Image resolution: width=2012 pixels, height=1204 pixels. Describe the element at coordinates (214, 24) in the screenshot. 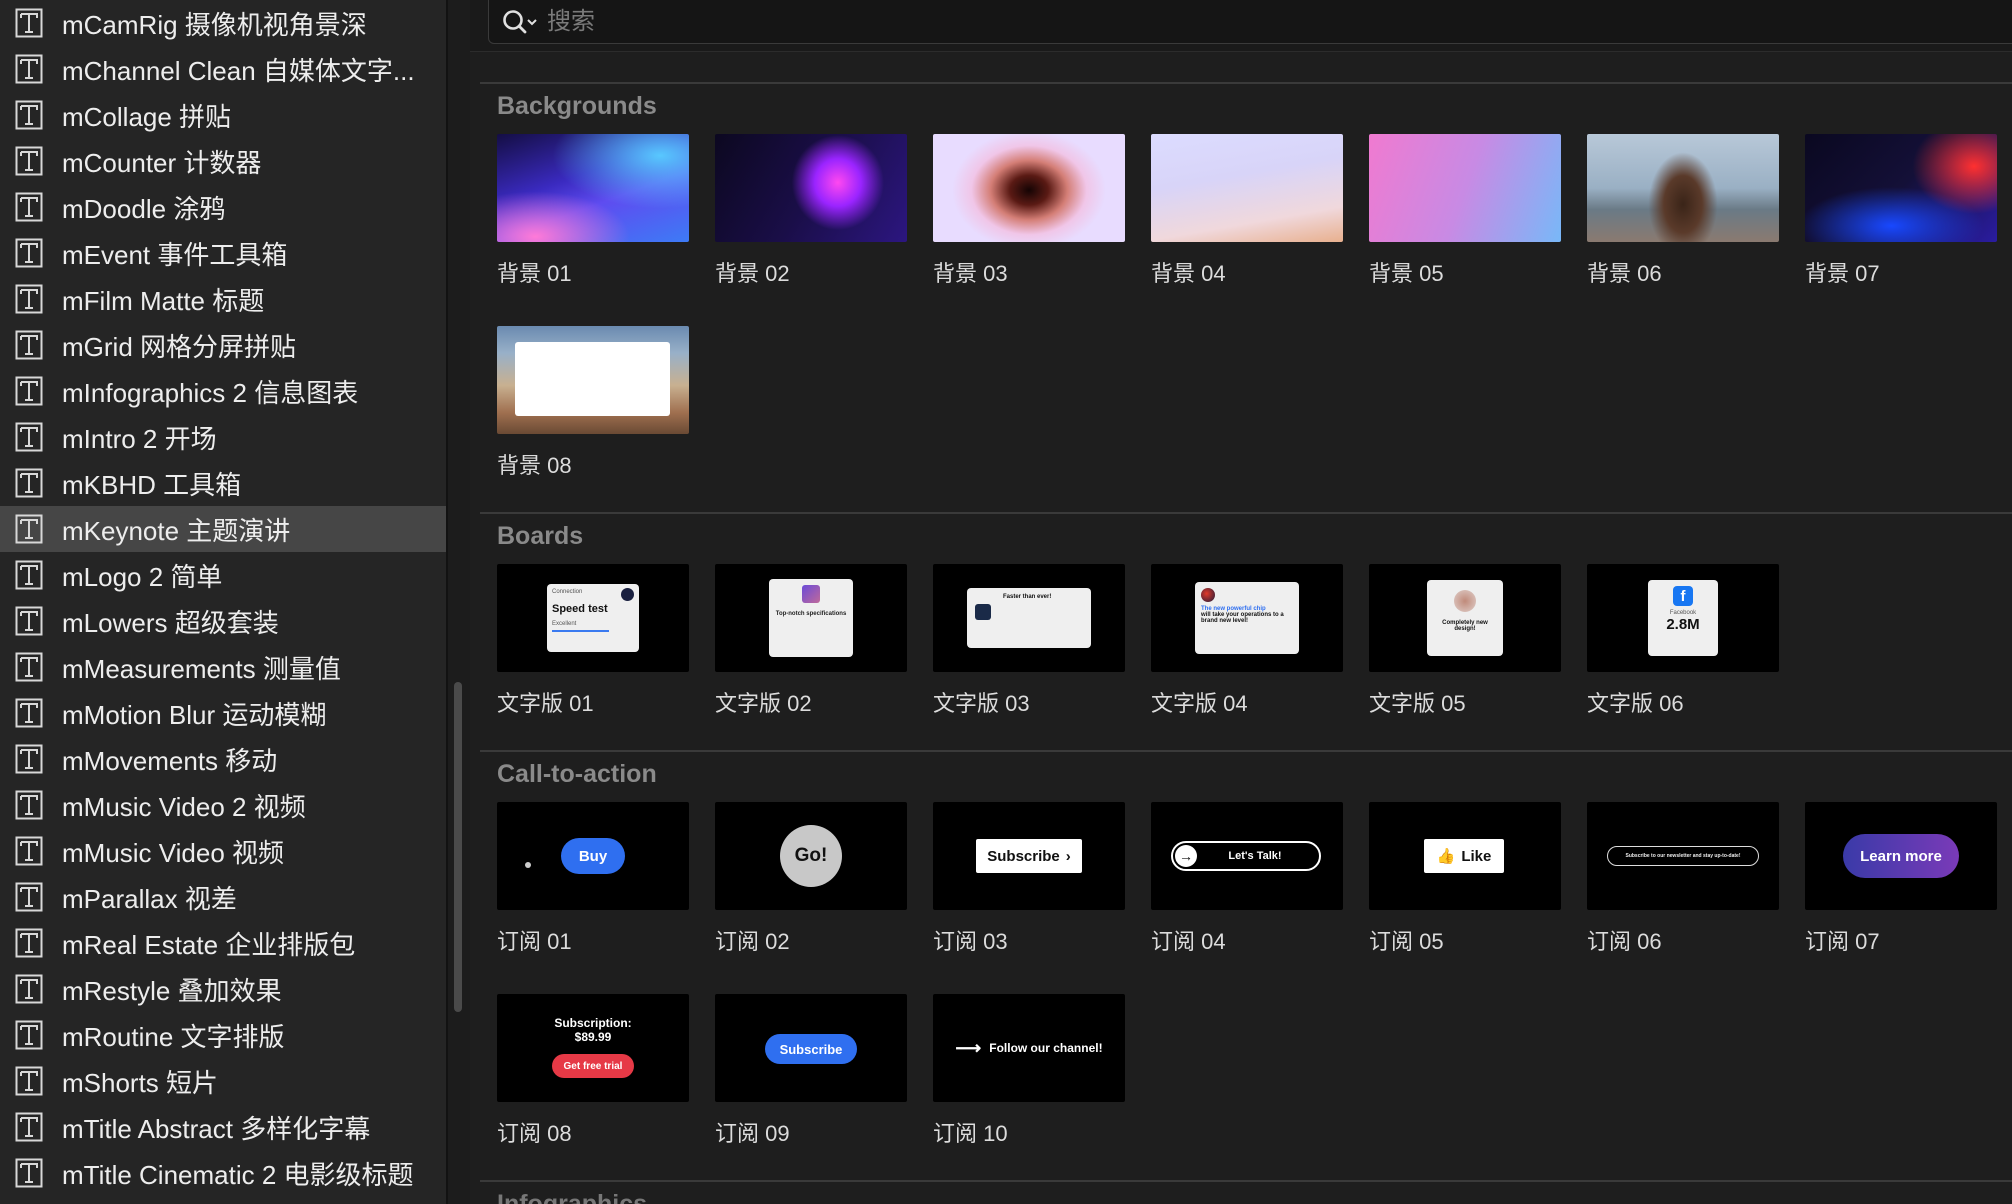

I see `sidebar-item-label: mCamRig 摄像机视角景深` at that location.